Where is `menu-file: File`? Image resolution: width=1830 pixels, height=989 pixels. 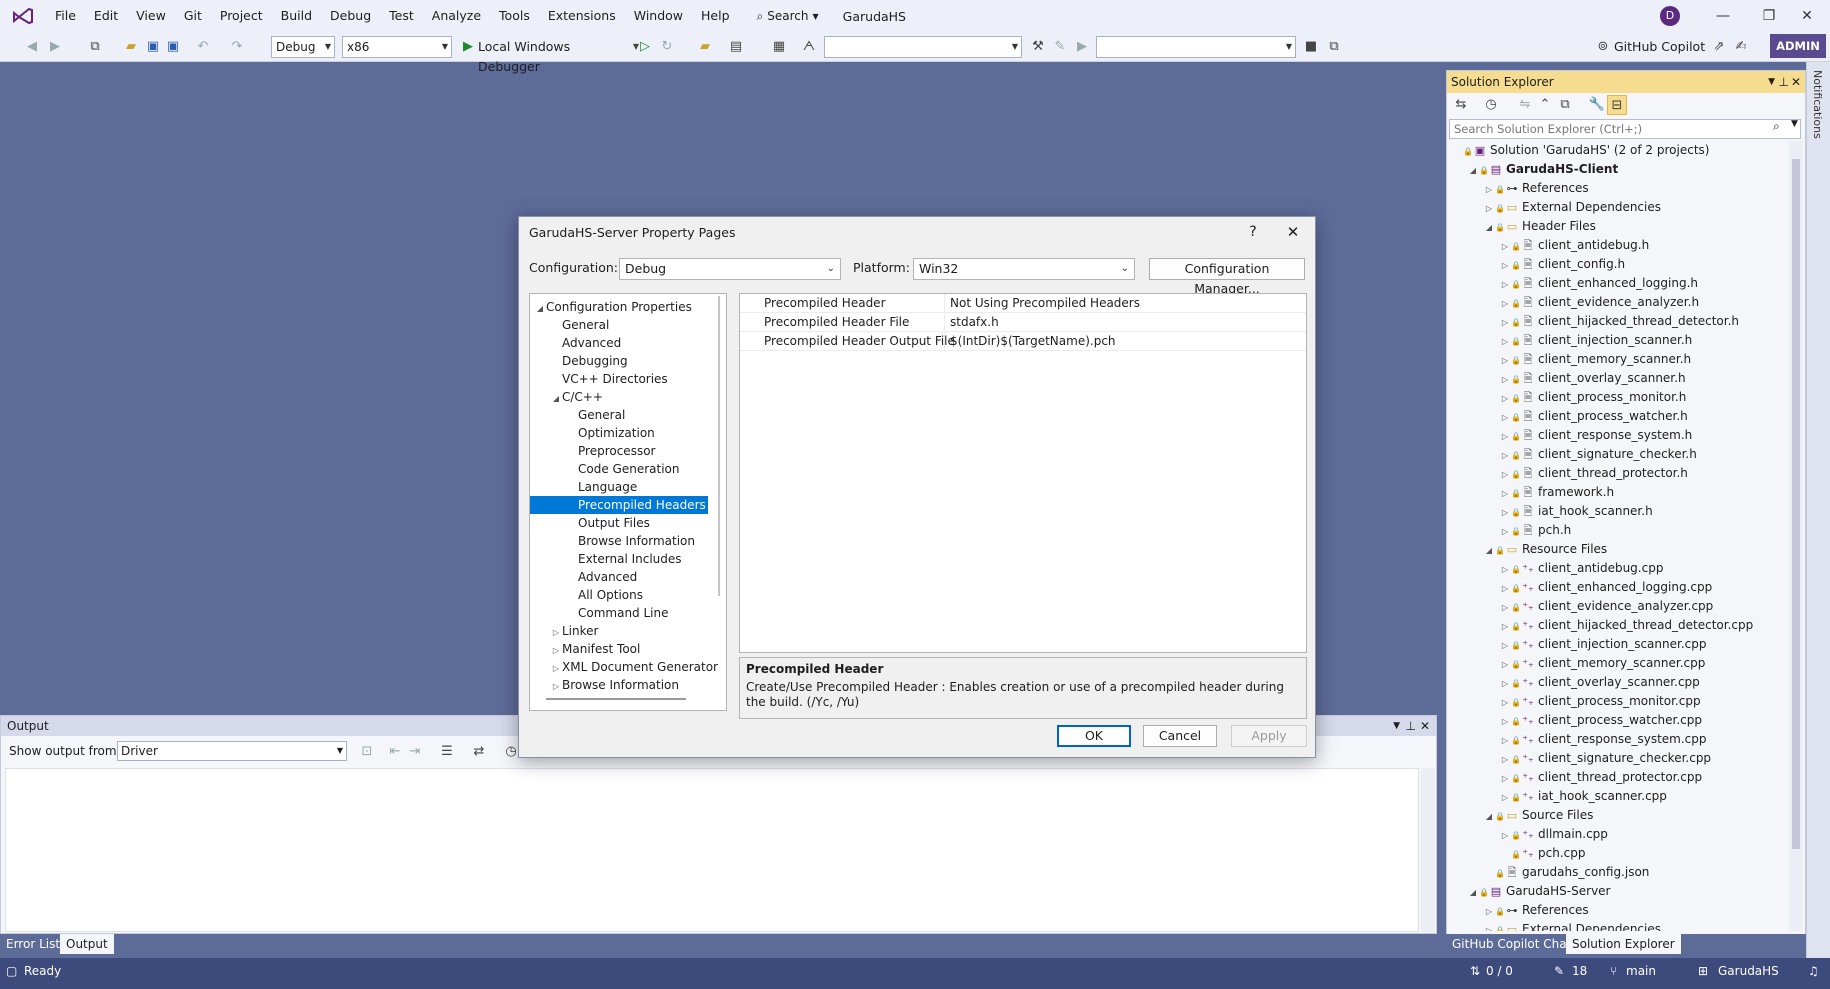 menu-file: File is located at coordinates (65, 16).